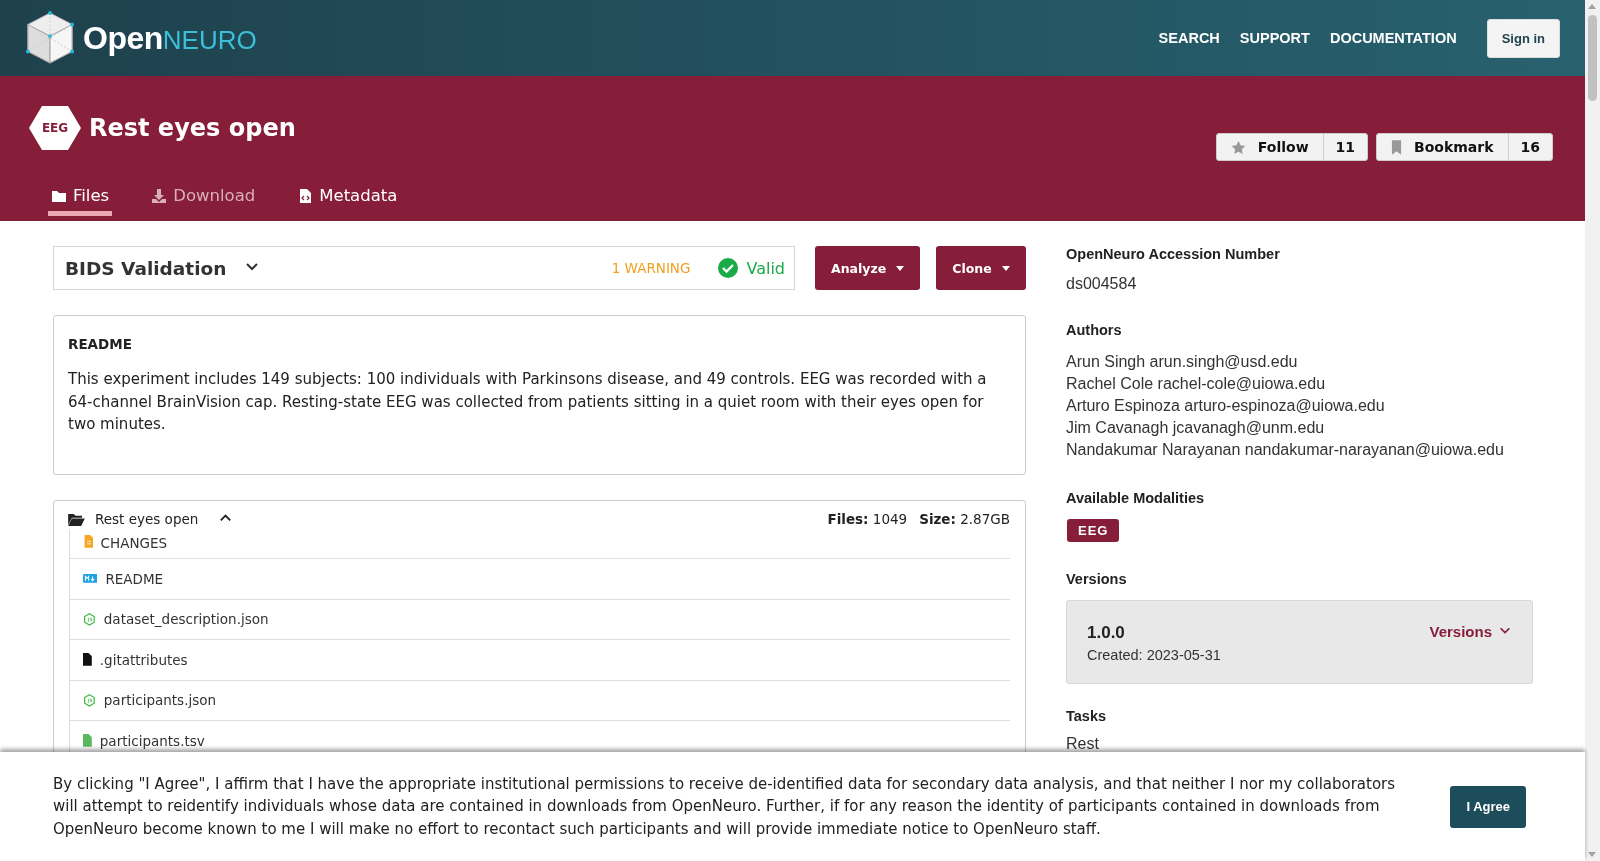  Describe the element at coordinates (50, 38) in the screenshot. I see `cube-logo-icon` at that location.